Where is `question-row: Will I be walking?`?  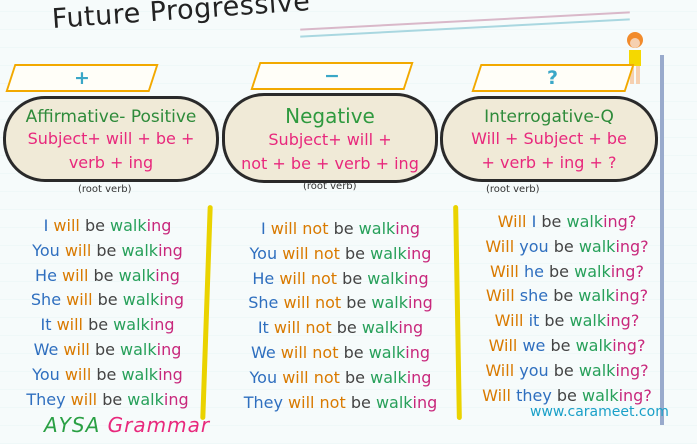
question-row: Will I be walking? is located at coordinates (567, 222).